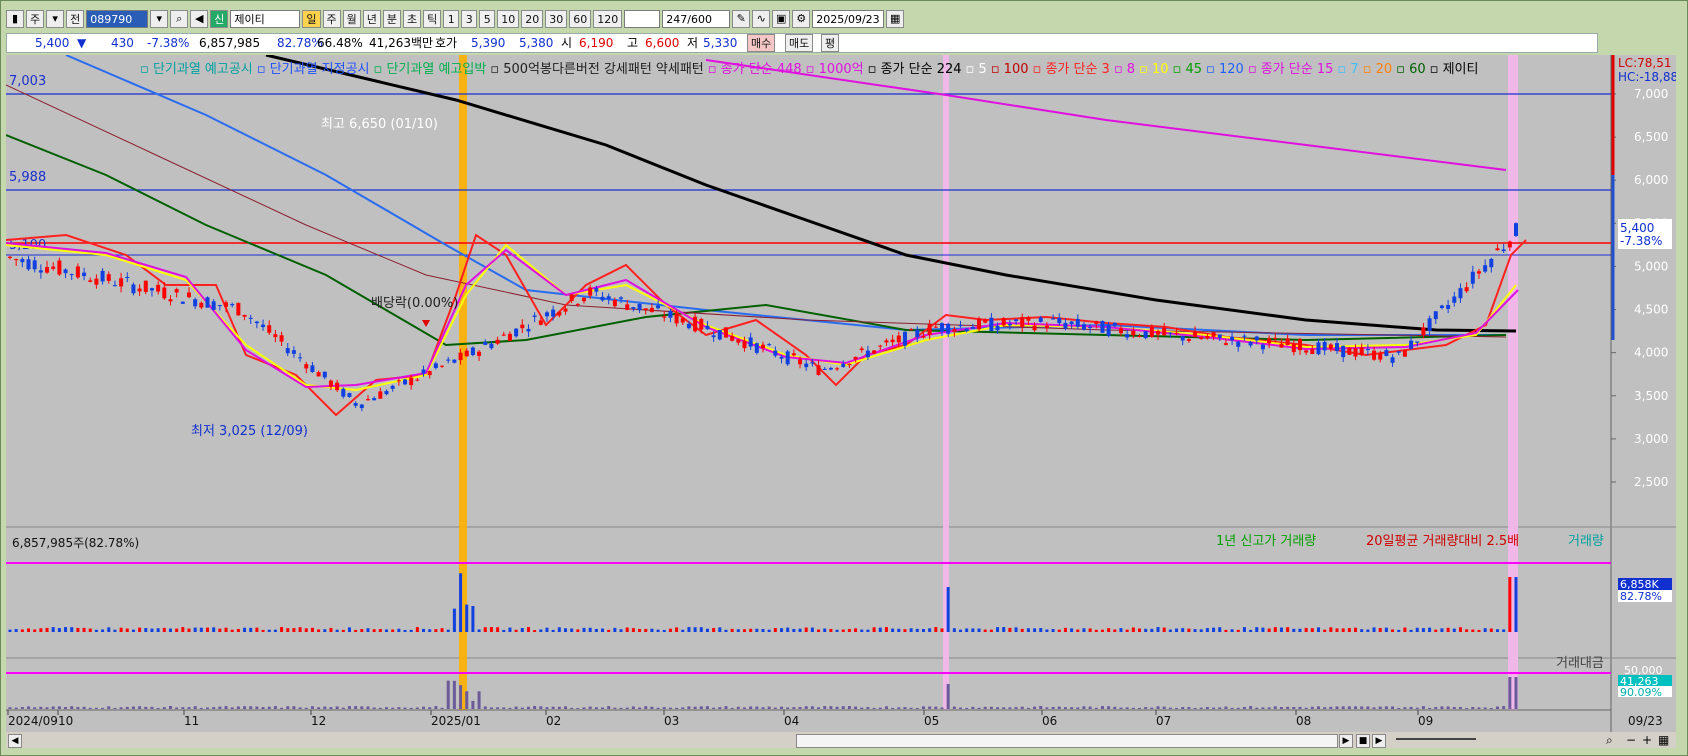 Image resolution: width=1688 pixels, height=756 pixels. I want to click on period-weekly: 주, so click(331, 19).